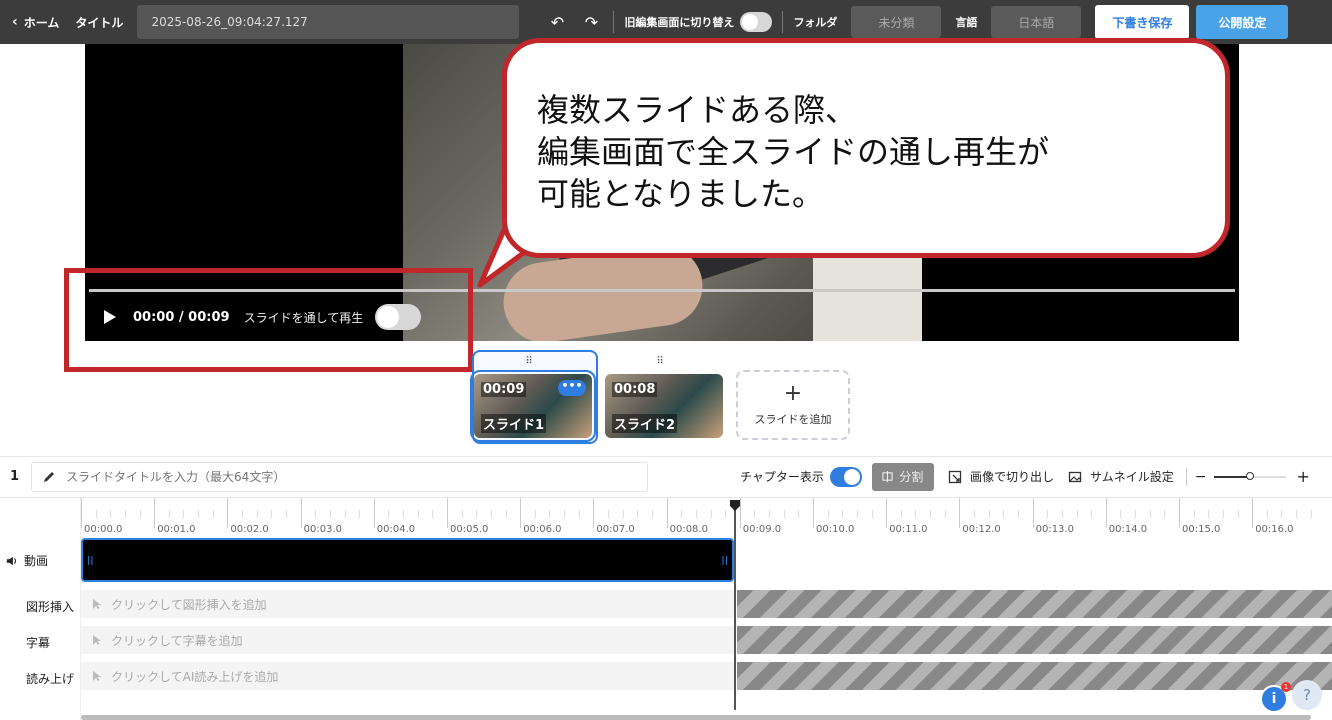 This screenshot has width=1332, height=720. I want to click on ruler-tick-label: 00:16.0, so click(1274, 529).